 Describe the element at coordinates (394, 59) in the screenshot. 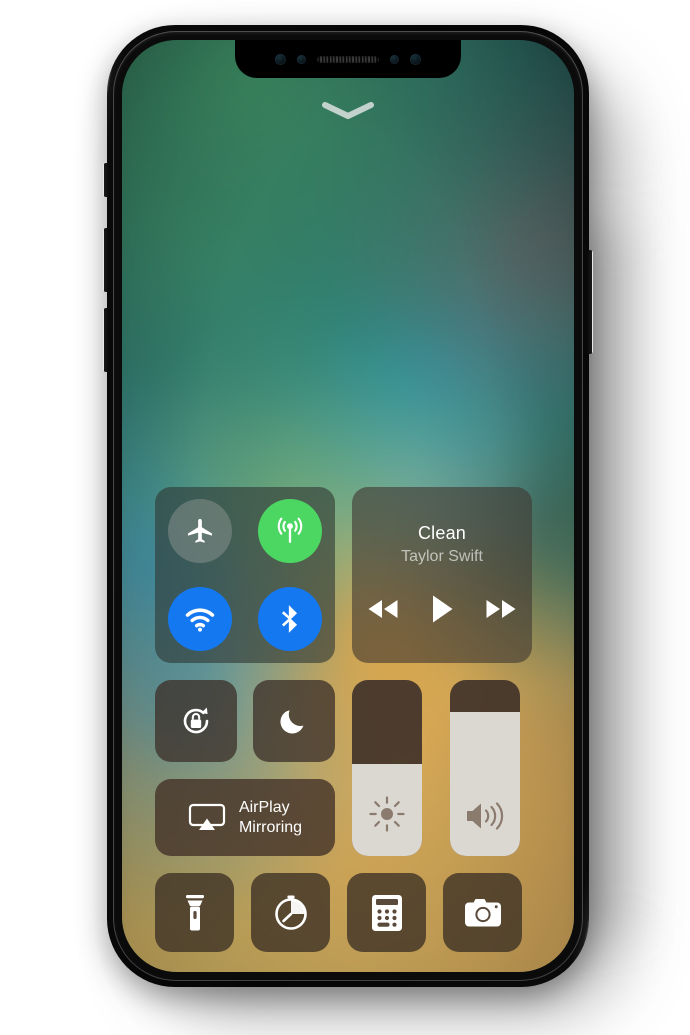

I see `proximity-sensor-icon` at that location.